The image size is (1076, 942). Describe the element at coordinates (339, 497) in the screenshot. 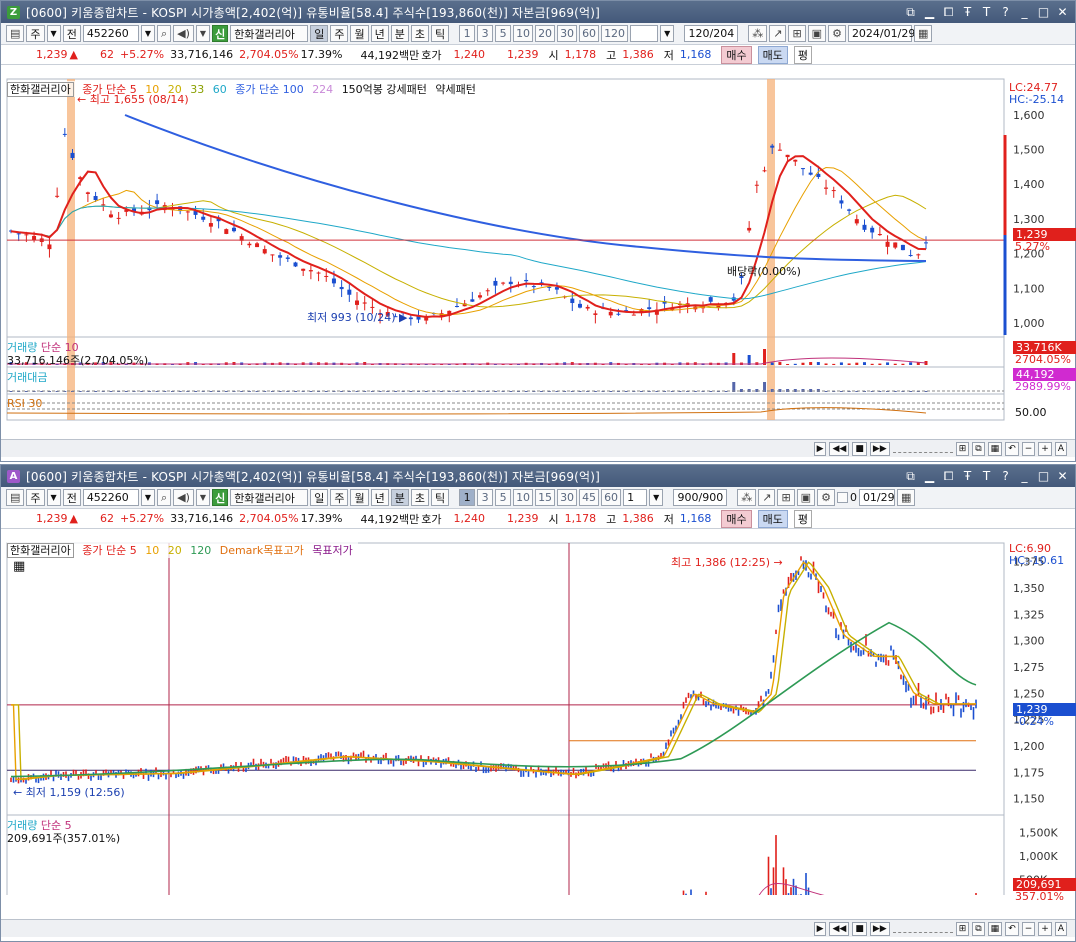

I see `period-week: 주` at that location.